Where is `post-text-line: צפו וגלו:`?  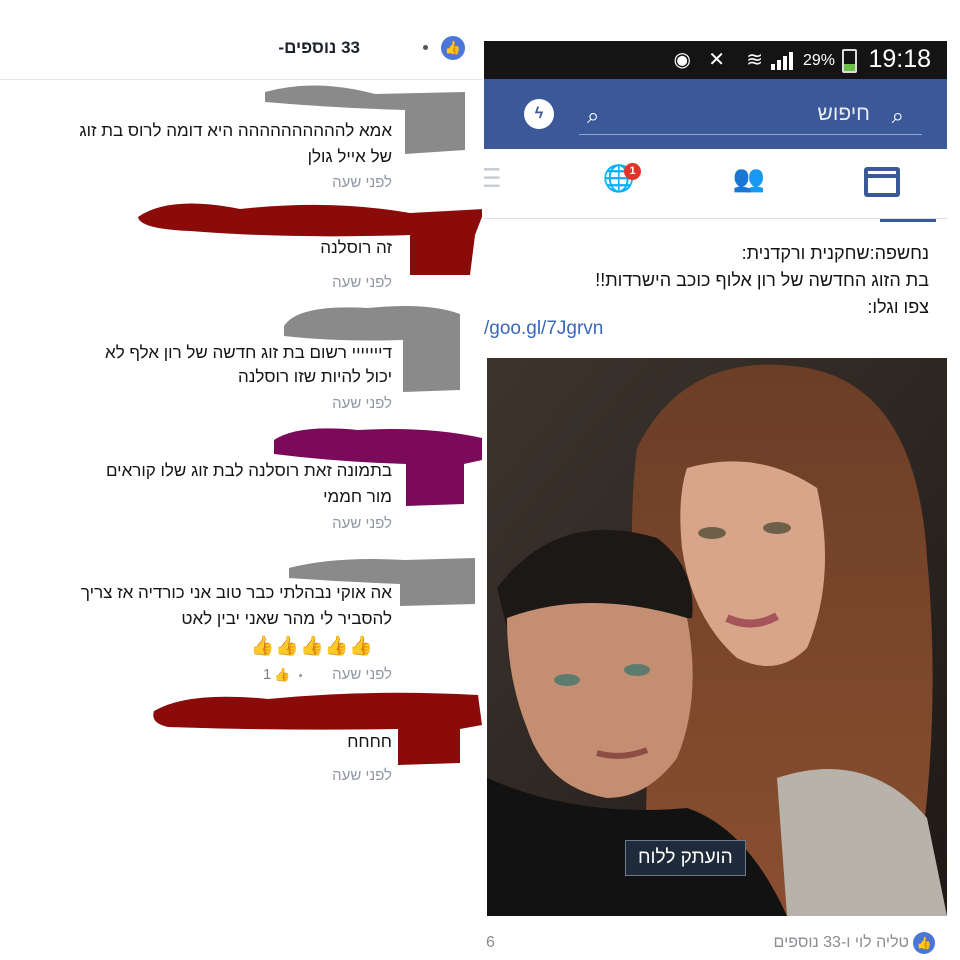 post-text-line: צפו וגלו: is located at coordinates (898, 307).